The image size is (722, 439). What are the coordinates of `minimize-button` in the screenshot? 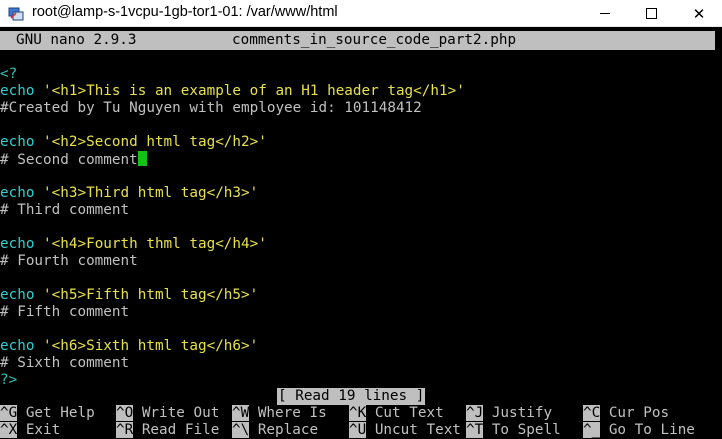 It's located at (605, 13).